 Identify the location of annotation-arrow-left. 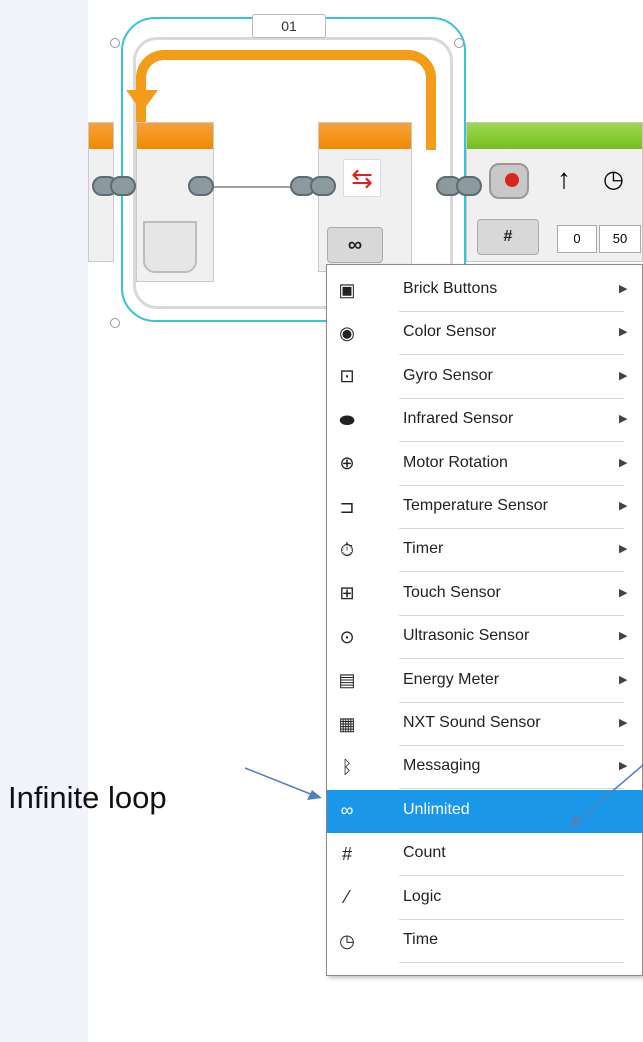
(281, 782).